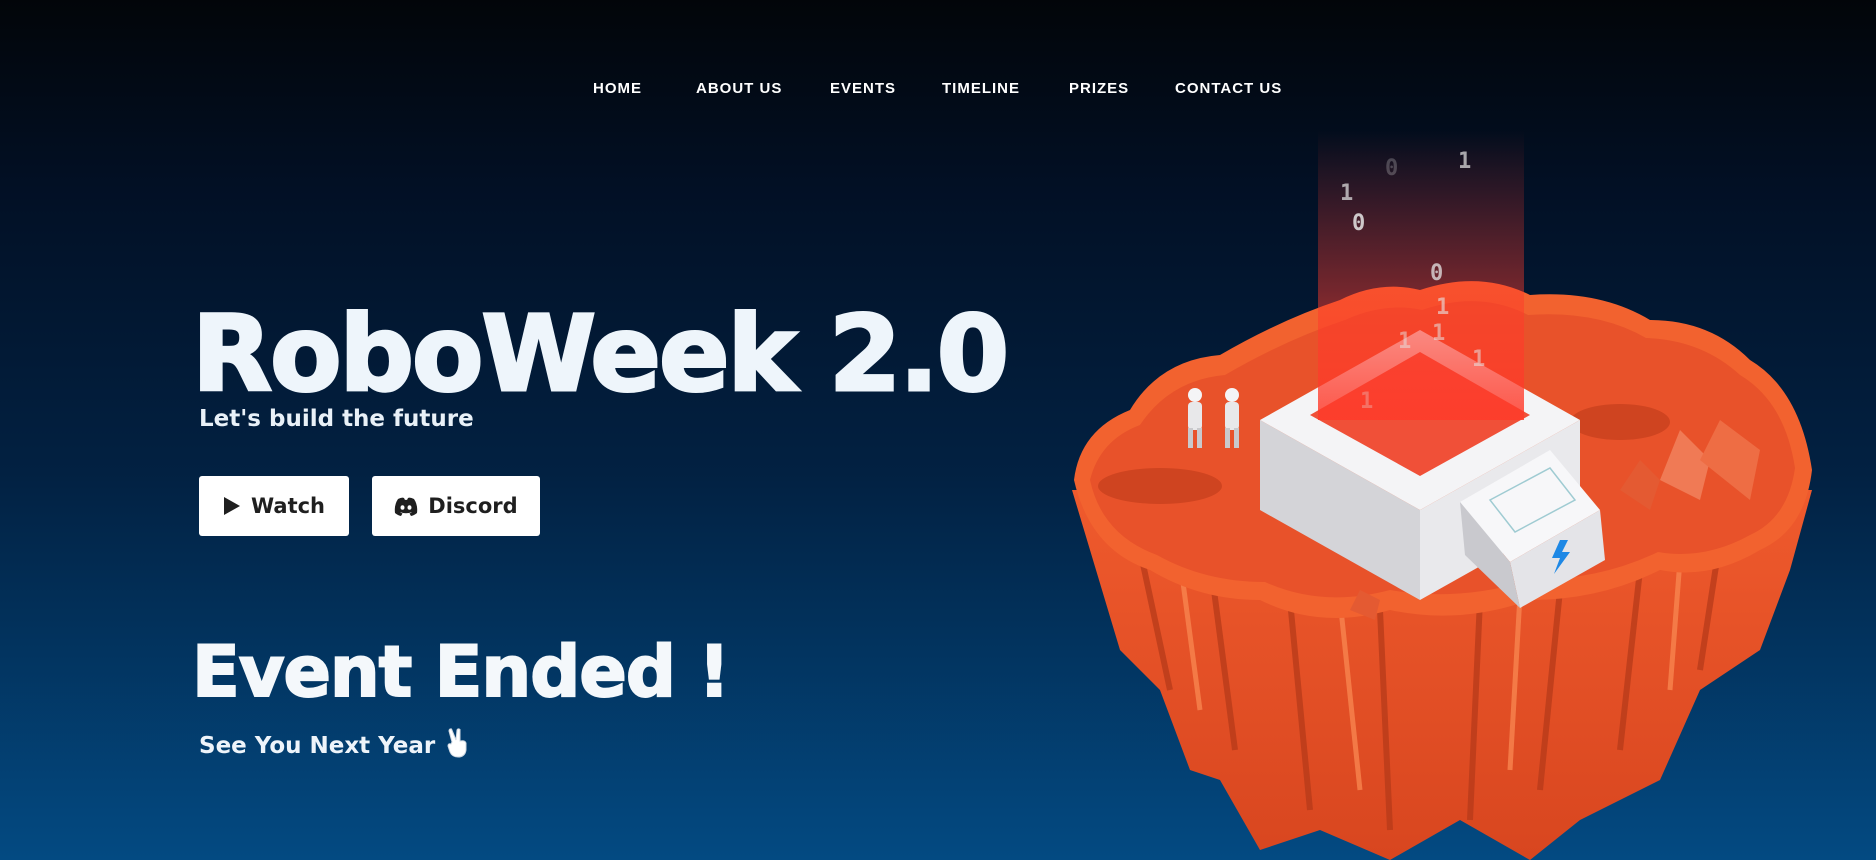 This screenshot has width=1876, height=860. What do you see at coordinates (739, 88) in the screenshot?
I see `nav-about-us: ABOUT US` at bounding box center [739, 88].